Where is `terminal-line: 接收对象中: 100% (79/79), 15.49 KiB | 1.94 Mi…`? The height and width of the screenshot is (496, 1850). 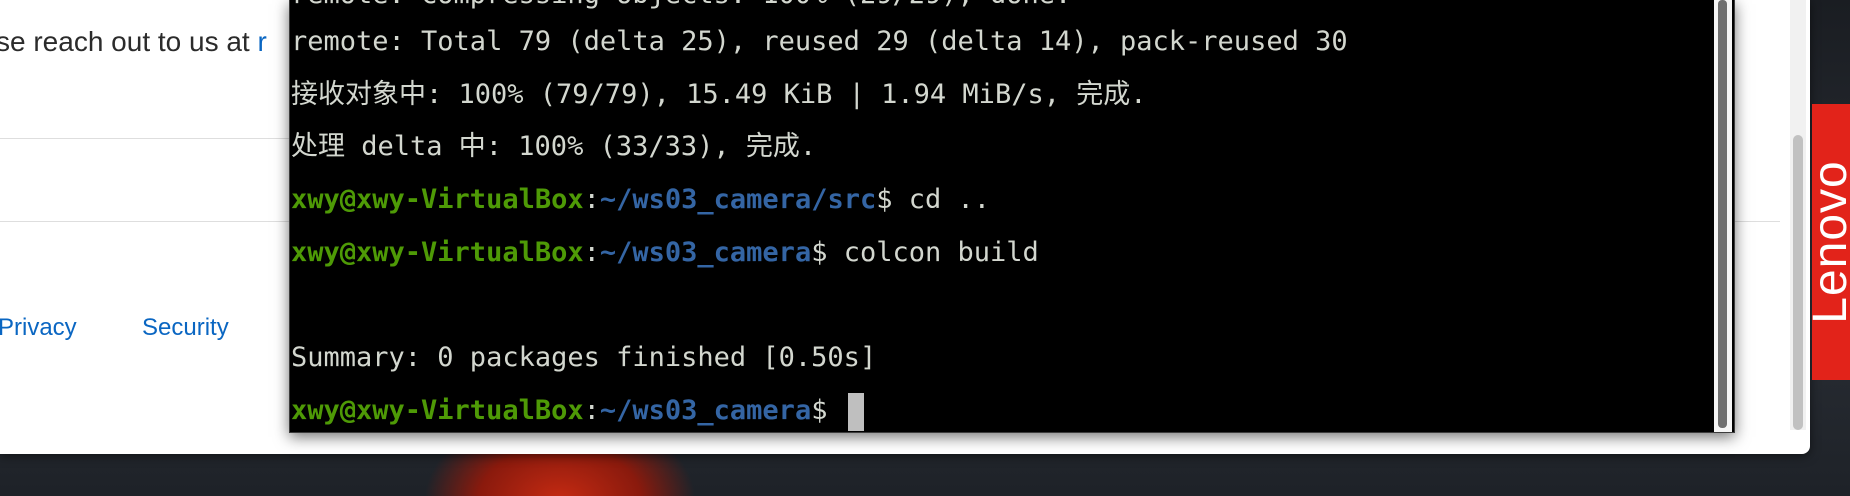 terminal-line: 接收对象中: 100% (79/79), 15.49 KiB | 1.94 Mi… is located at coordinates (719, 94).